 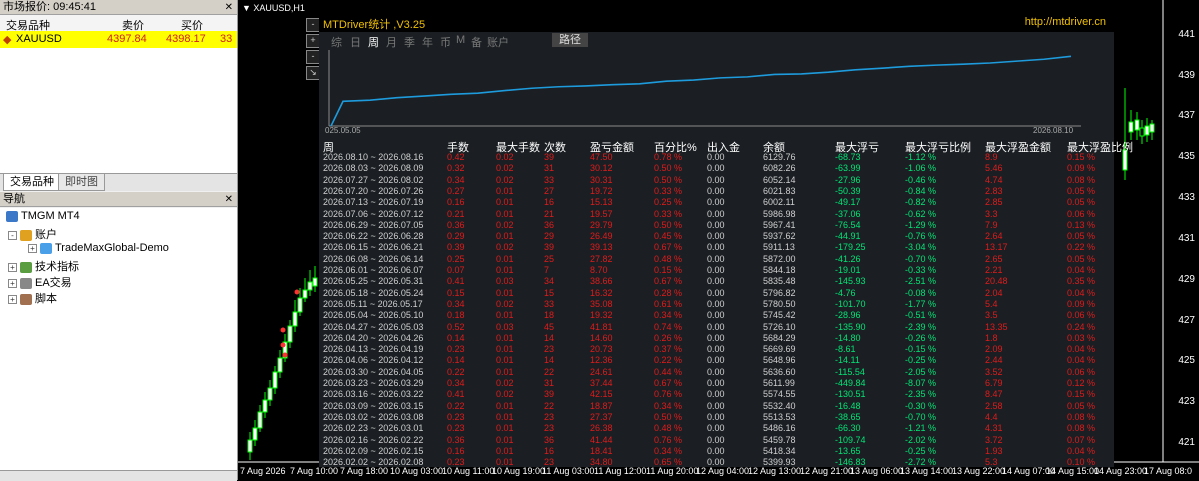 What do you see at coordinates (601, 292) in the screenshot?
I see `table-cell: 16.32` at bounding box center [601, 292].